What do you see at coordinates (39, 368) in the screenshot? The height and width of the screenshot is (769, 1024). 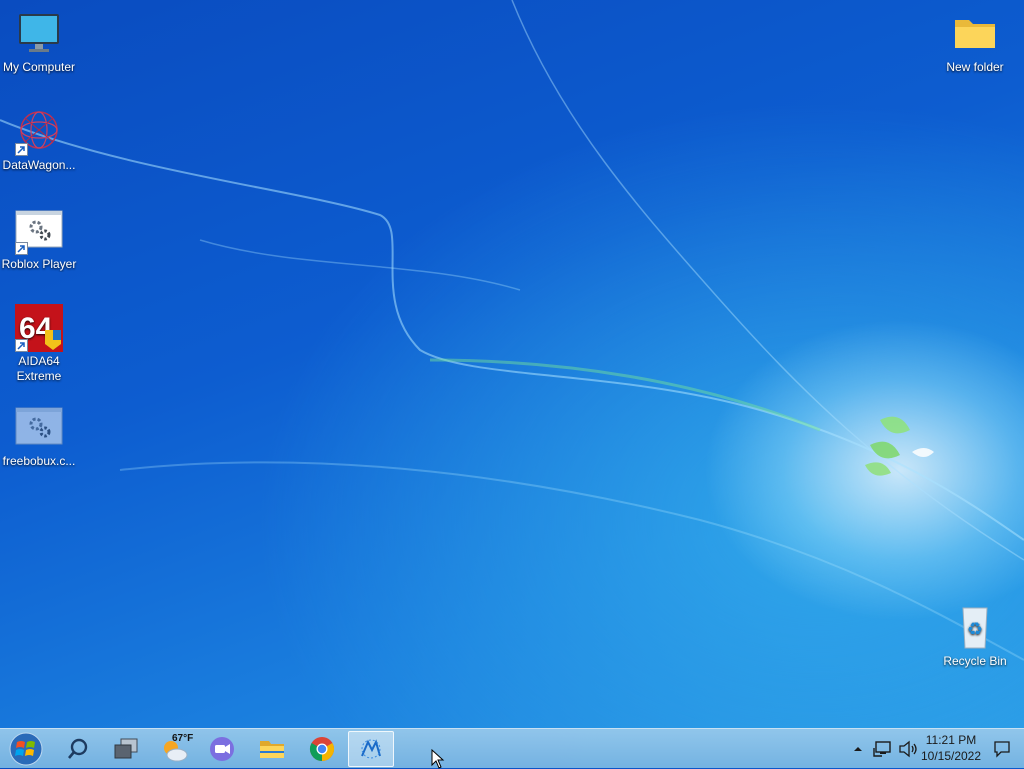 I see `desktop-icon-label: AIDA64 Extreme` at bounding box center [39, 368].